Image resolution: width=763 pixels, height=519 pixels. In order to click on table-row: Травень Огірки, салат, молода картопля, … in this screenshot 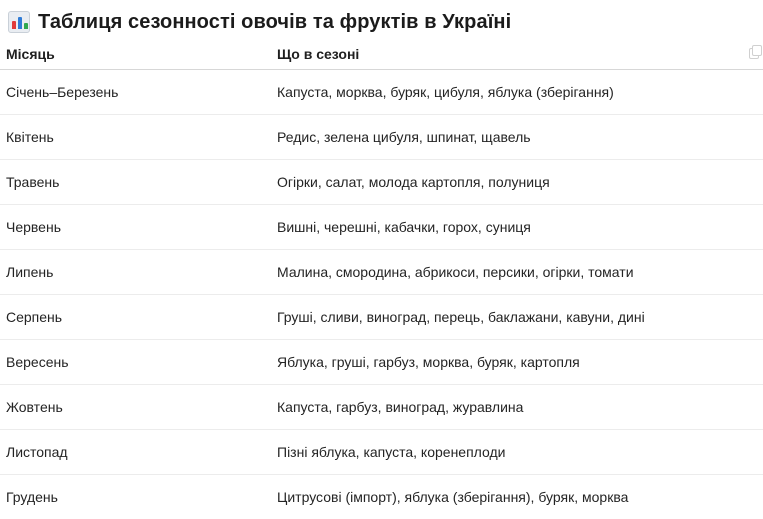, I will do `click(381, 182)`.